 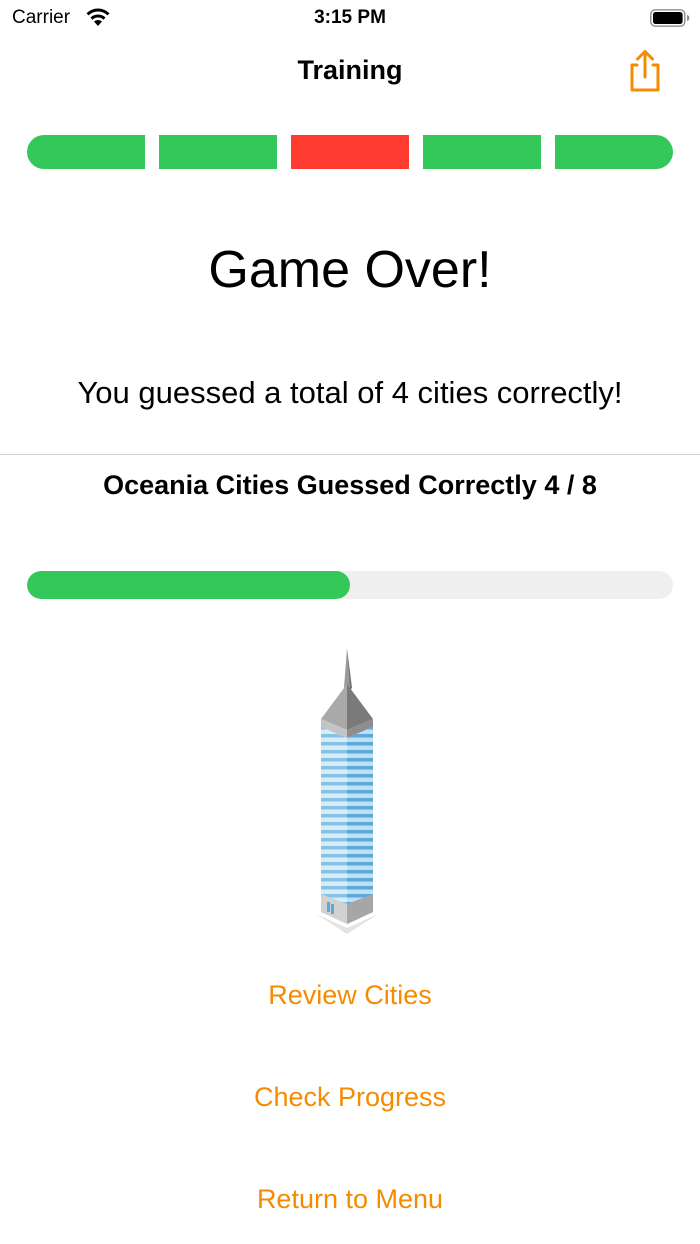 I want to click on region-progress-label: Oceania Cities Guessed Correctly 4 / 8, so click(x=350, y=485).